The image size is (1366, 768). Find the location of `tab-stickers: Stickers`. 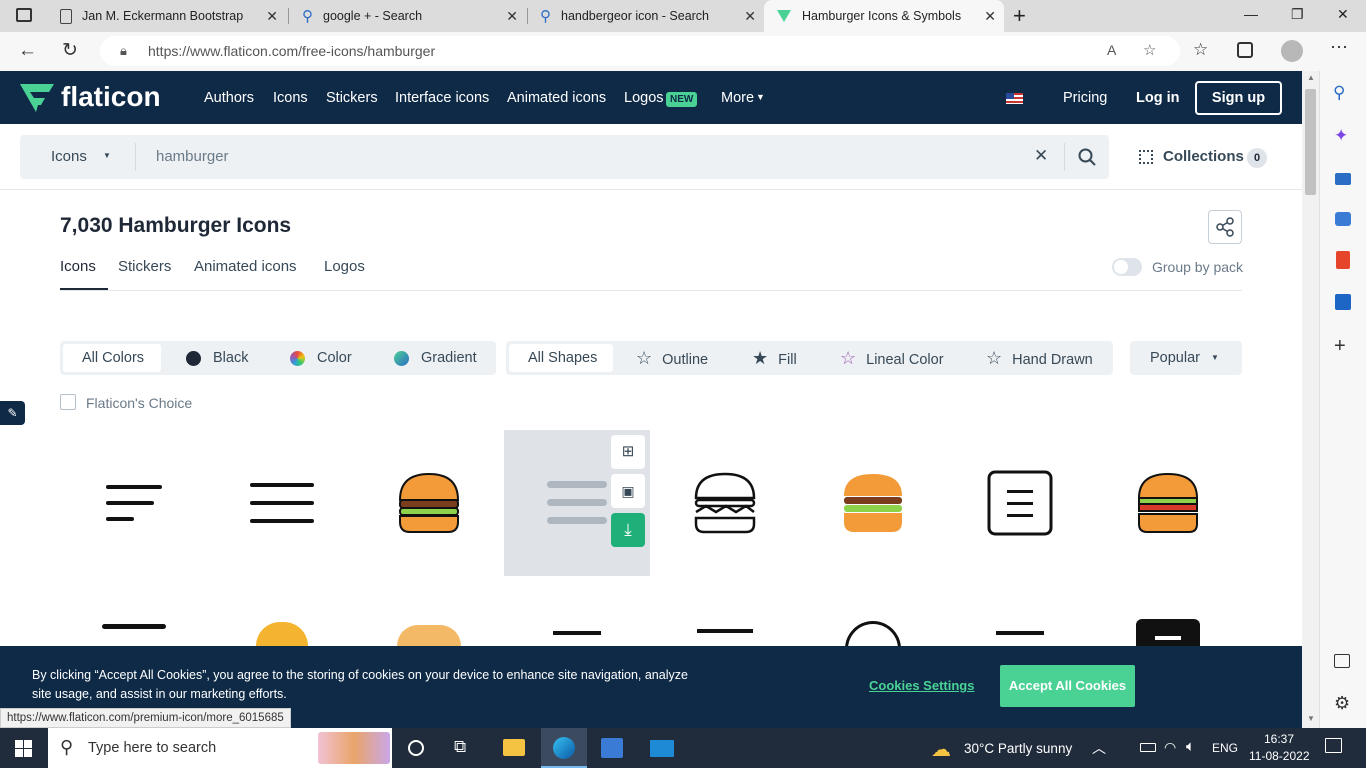

tab-stickers: Stickers is located at coordinates (144, 266).